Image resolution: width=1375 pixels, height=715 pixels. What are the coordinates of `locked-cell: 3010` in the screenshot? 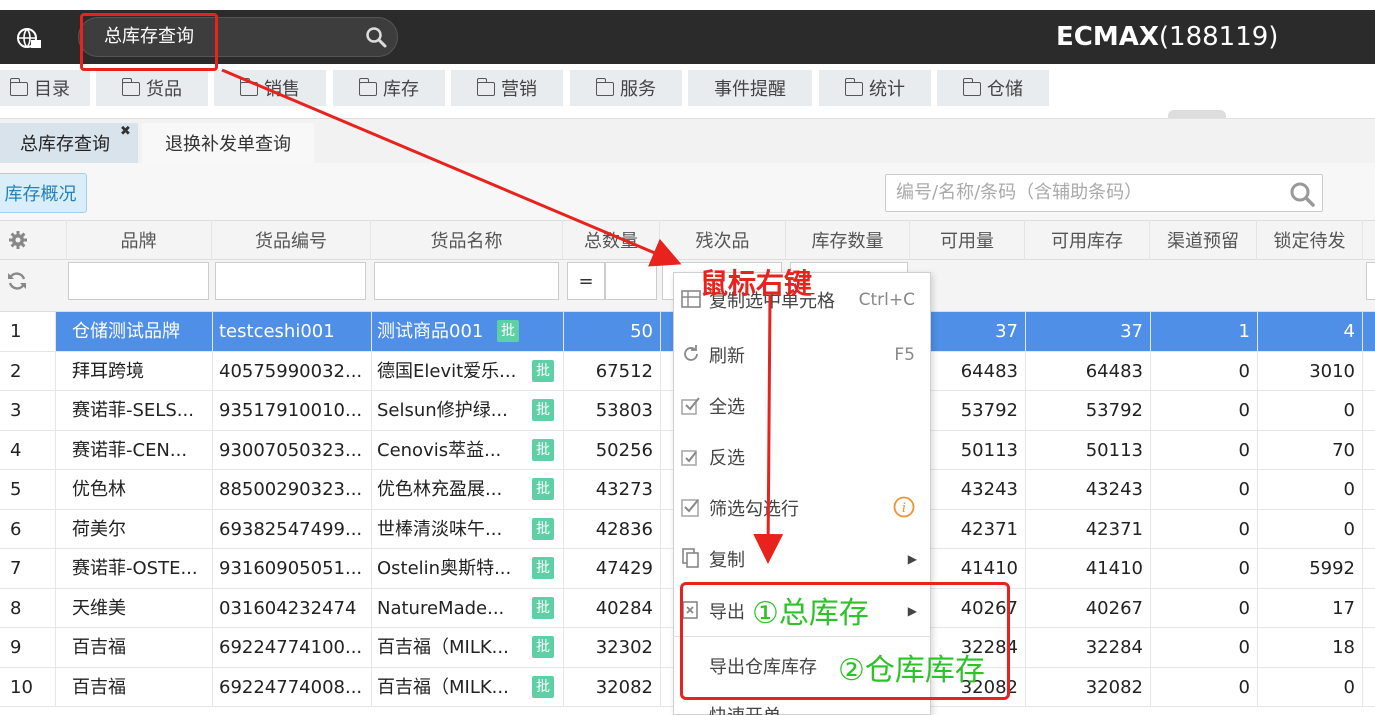 It's located at (1306, 371).